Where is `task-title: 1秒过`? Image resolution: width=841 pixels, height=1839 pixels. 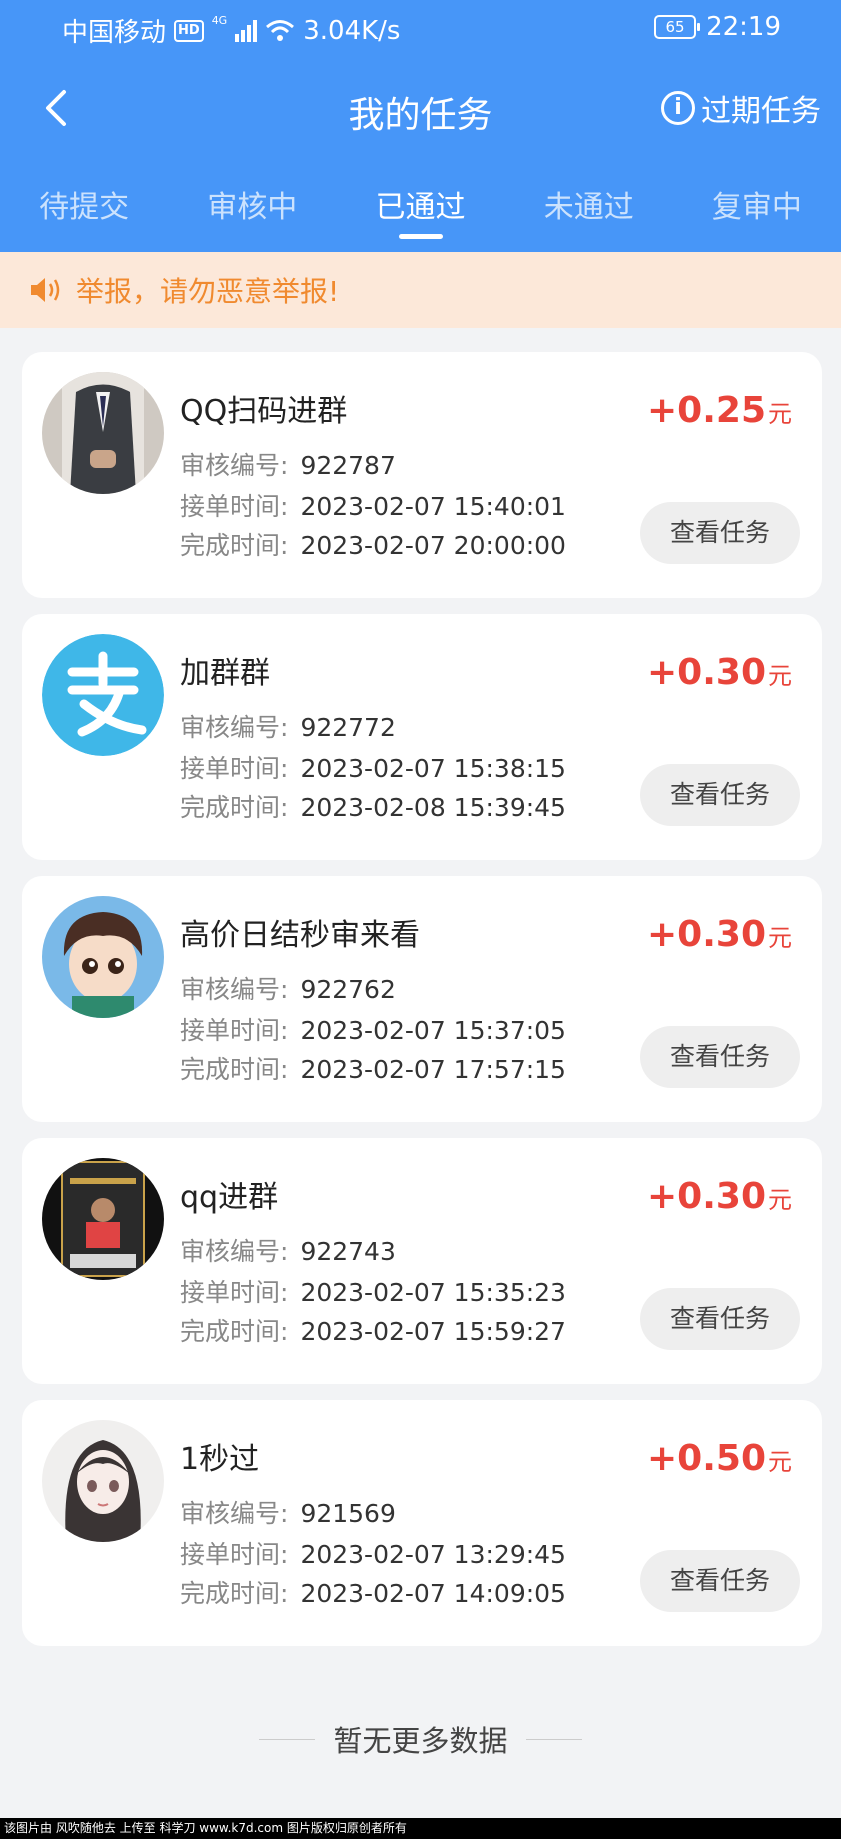
task-title: 1秒过 is located at coordinates (220, 1459).